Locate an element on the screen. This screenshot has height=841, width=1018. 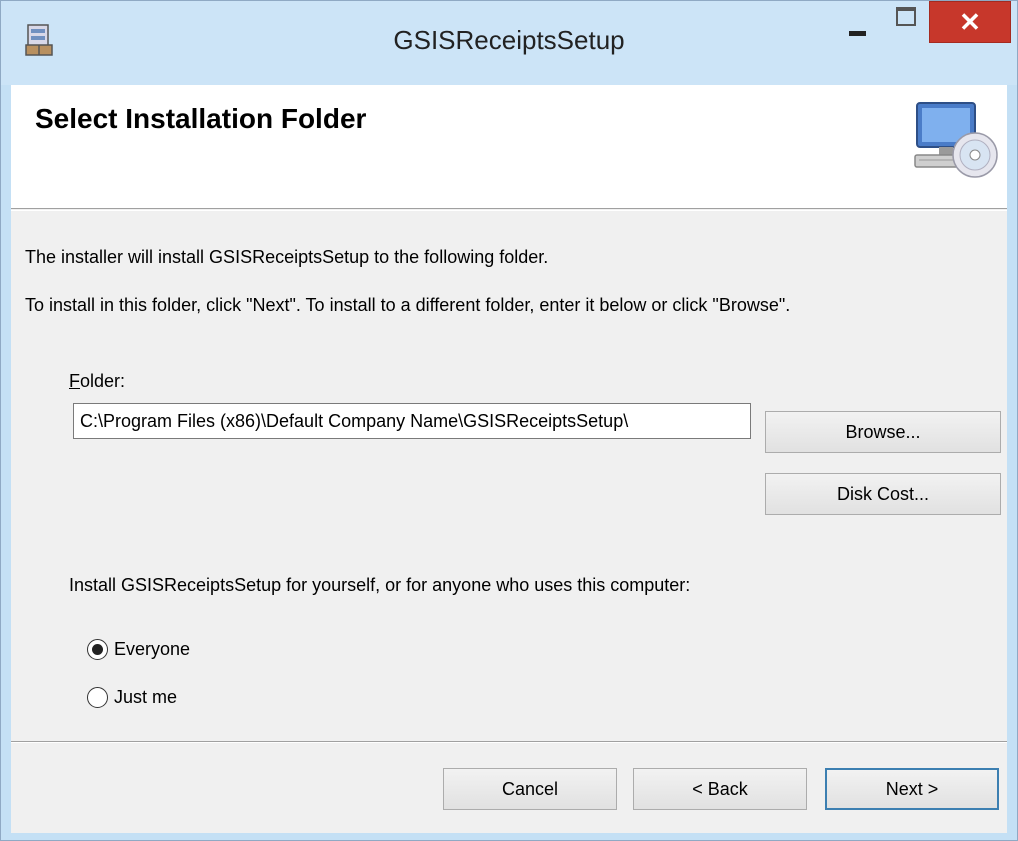
folder-label: Folder: is located at coordinates (97, 381).